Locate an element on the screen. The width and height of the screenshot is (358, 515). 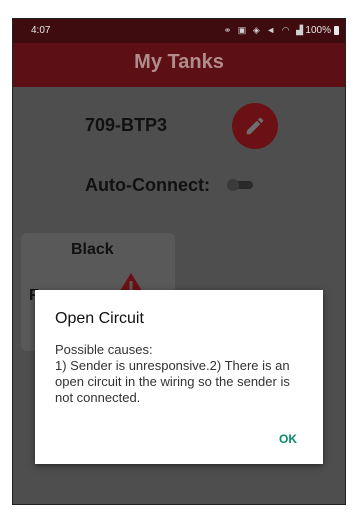
dialog-title: Open Circuit is located at coordinates (99, 318).